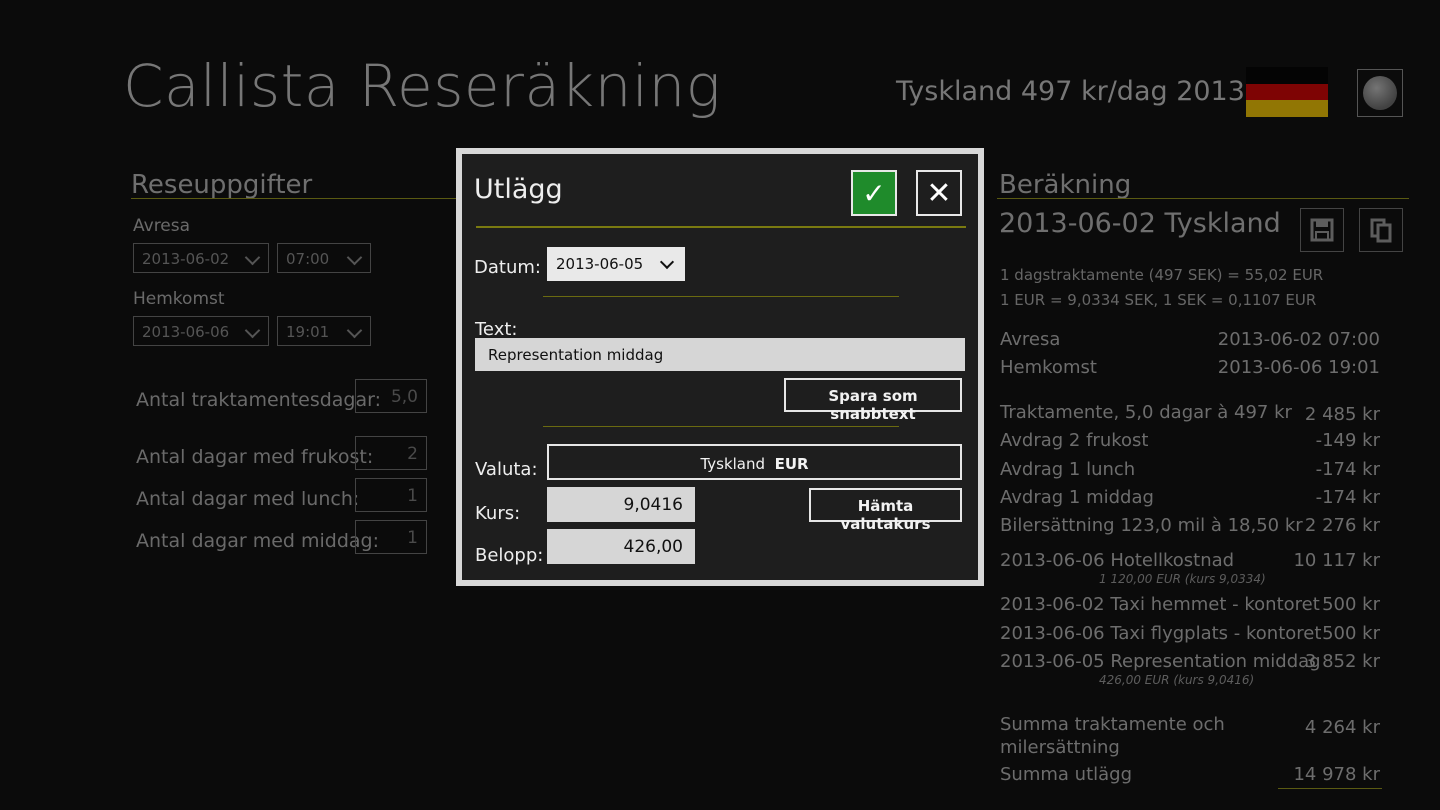 The width and height of the screenshot is (1440, 810). What do you see at coordinates (255, 457) in the screenshot?
I see `breakfast-days-label: Antal dagar med frukost:` at bounding box center [255, 457].